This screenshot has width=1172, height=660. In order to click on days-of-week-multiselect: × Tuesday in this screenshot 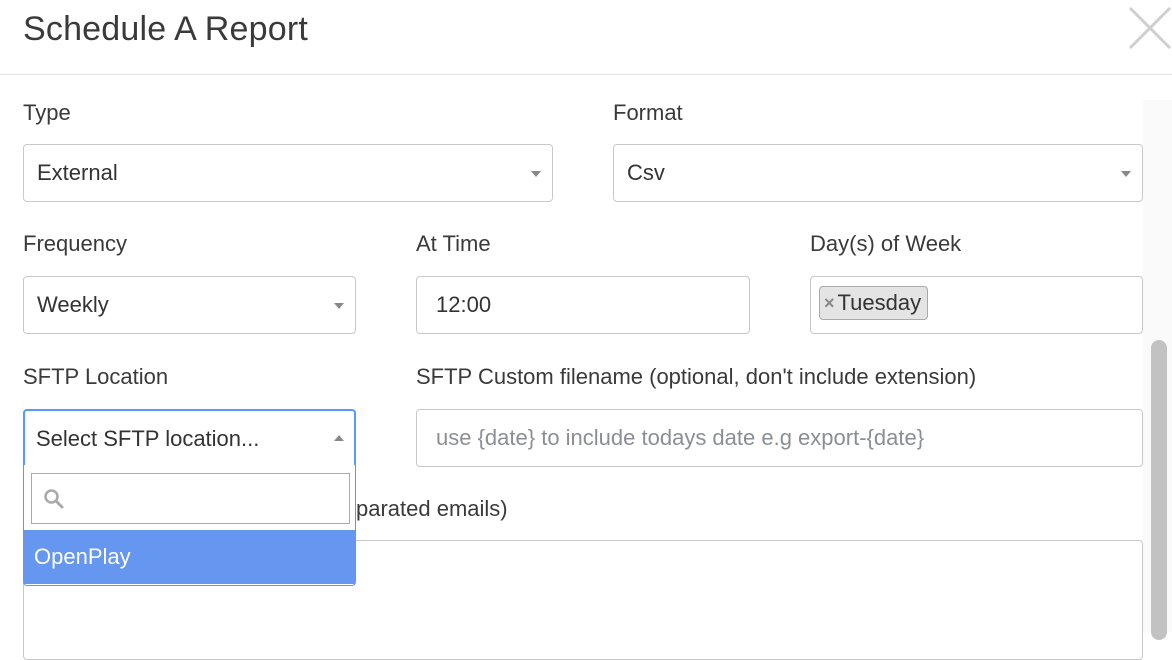, I will do `click(976, 305)`.